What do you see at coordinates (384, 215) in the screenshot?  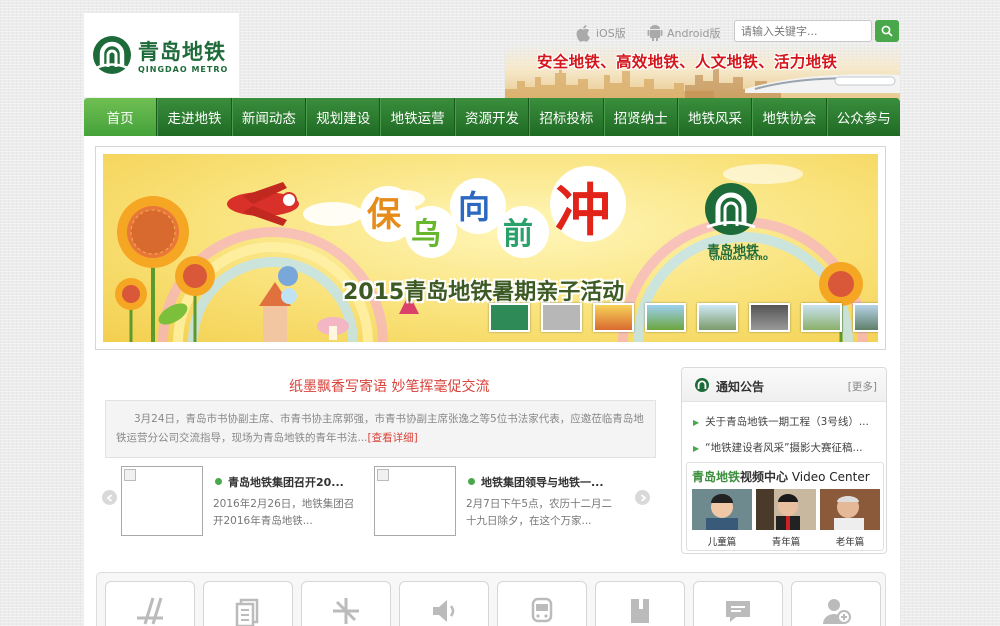 I see `svg-text: 保` at bounding box center [384, 215].